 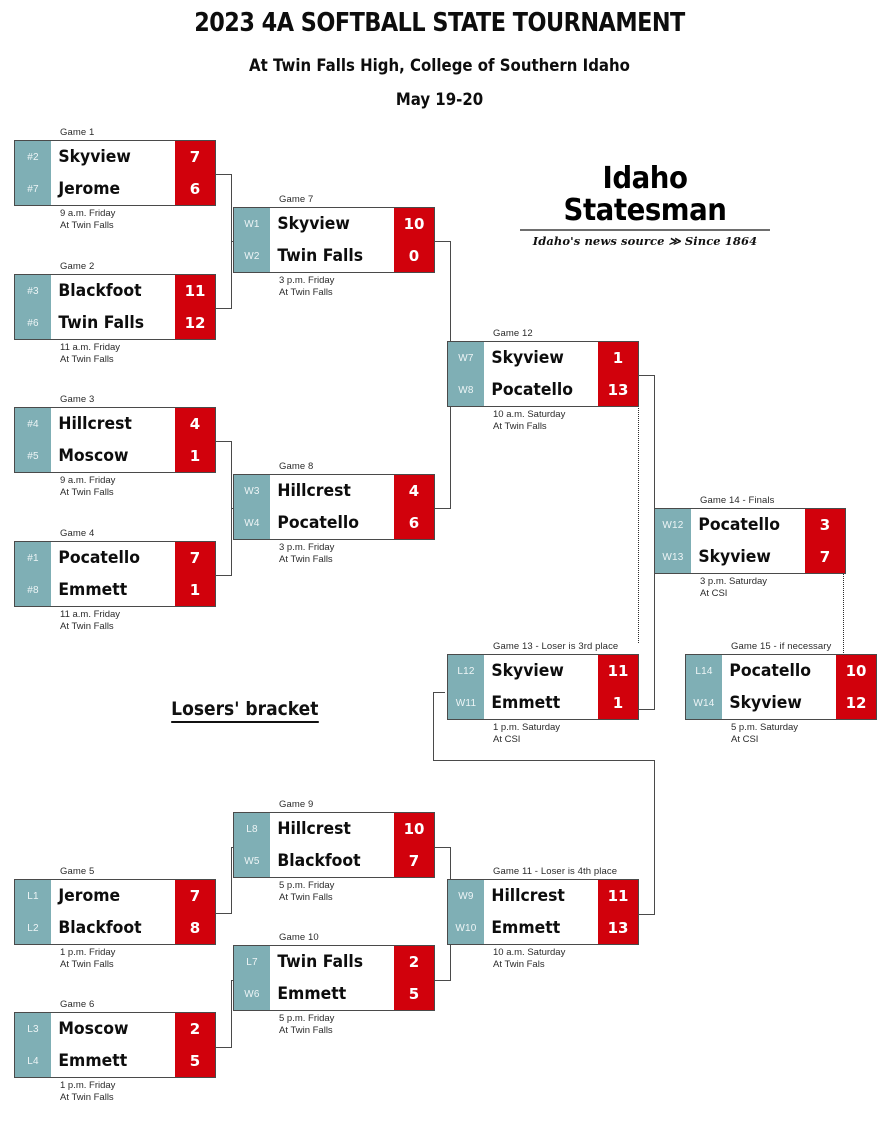 I want to click on game-box: L12 W11 Skyview Emmett 11 1, so click(x=543, y=687).